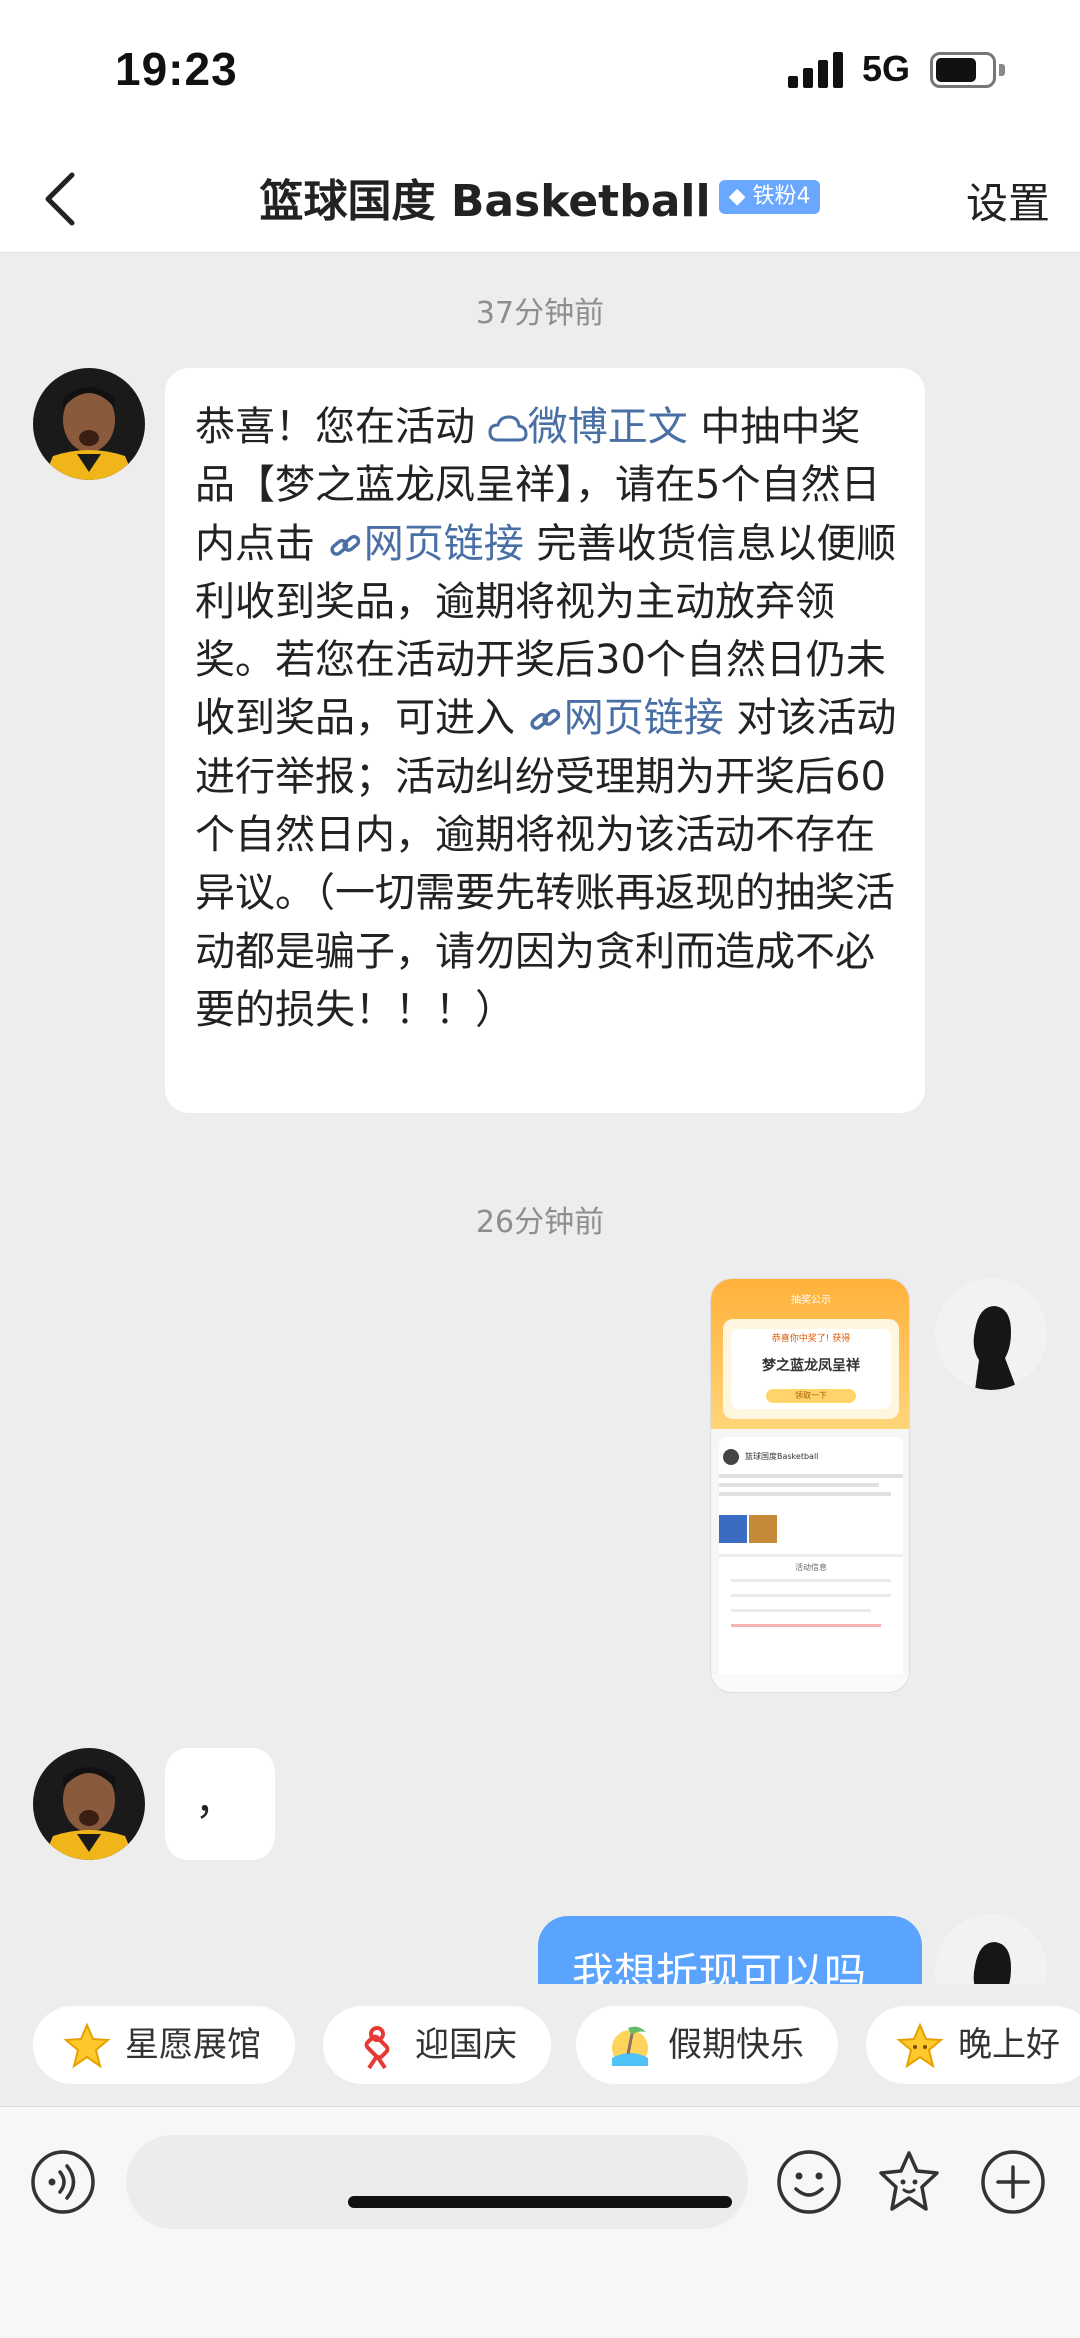  Describe the element at coordinates (540, 72) in the screenshot. I see `status-bar: 19:23 5G` at that location.